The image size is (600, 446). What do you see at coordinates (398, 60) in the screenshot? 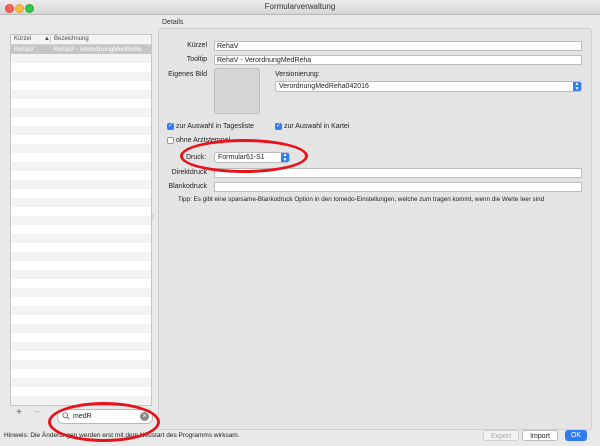
I see `tooltip-field: RehaV - VerordnungMedReha` at bounding box center [398, 60].